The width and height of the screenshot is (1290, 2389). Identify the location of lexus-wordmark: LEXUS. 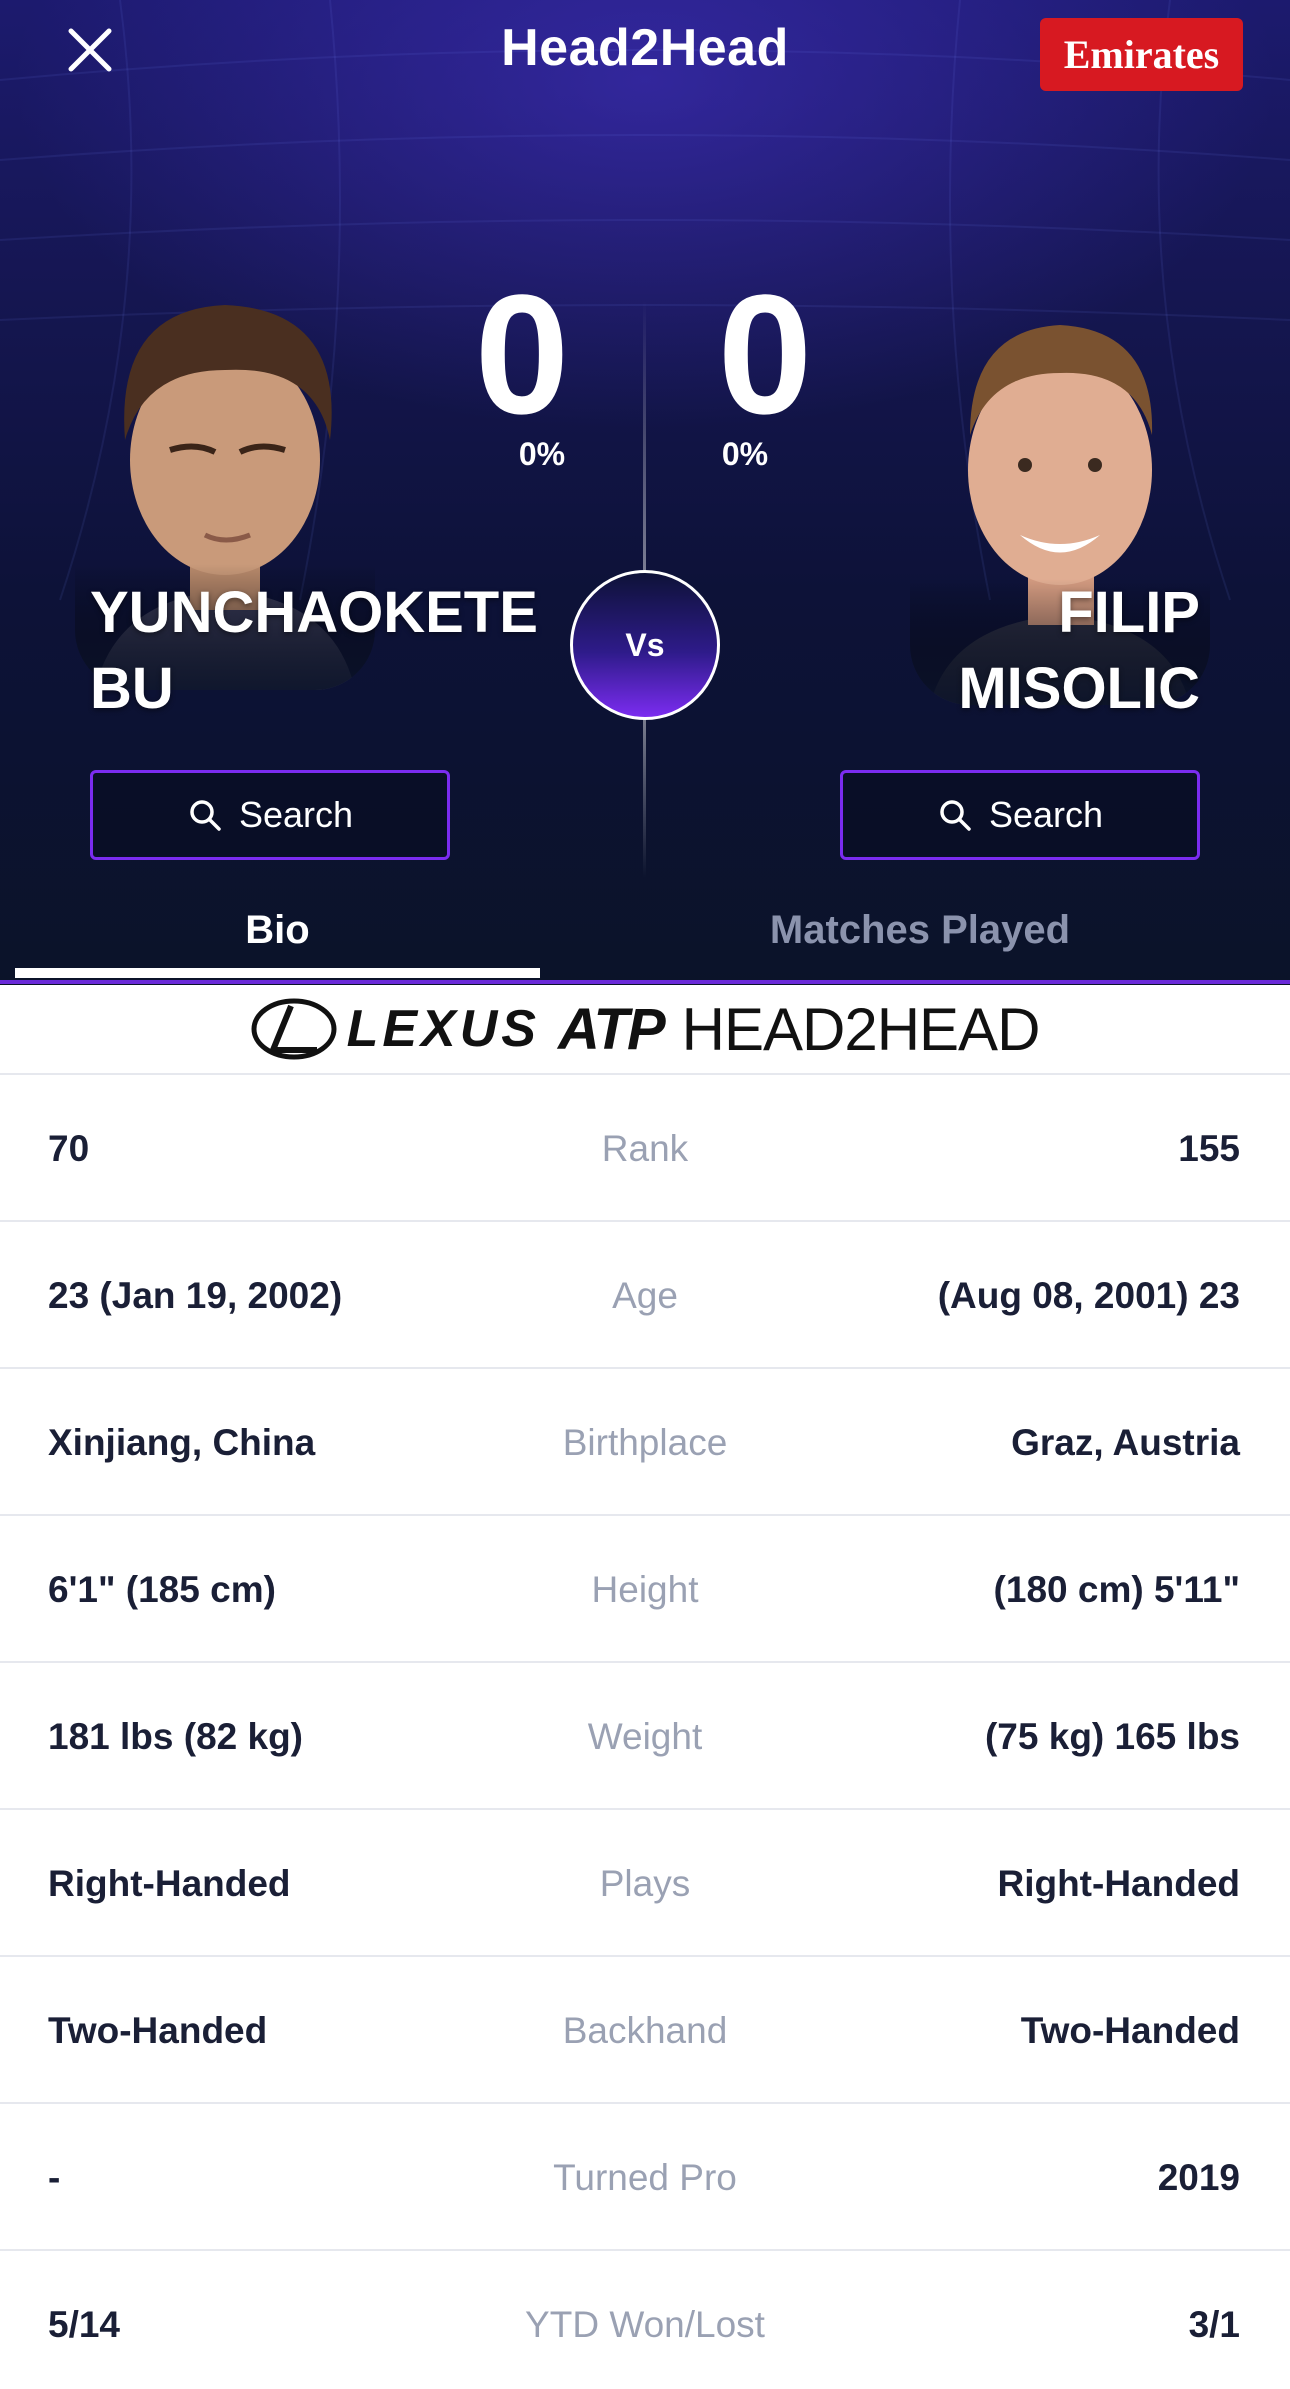
(443, 1029).